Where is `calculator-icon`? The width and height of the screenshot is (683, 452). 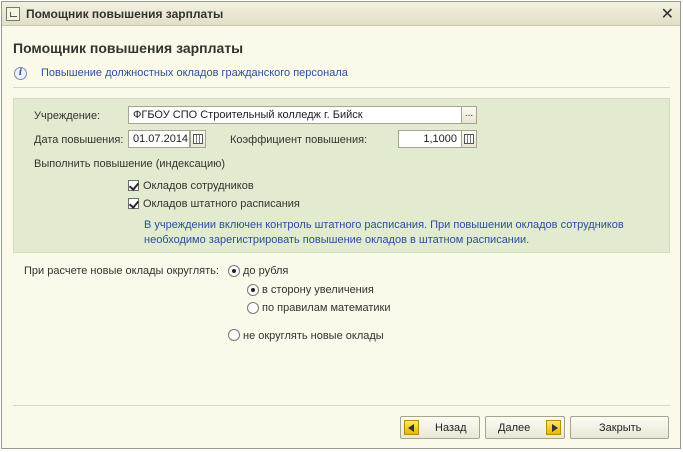 calculator-icon is located at coordinates (469, 139).